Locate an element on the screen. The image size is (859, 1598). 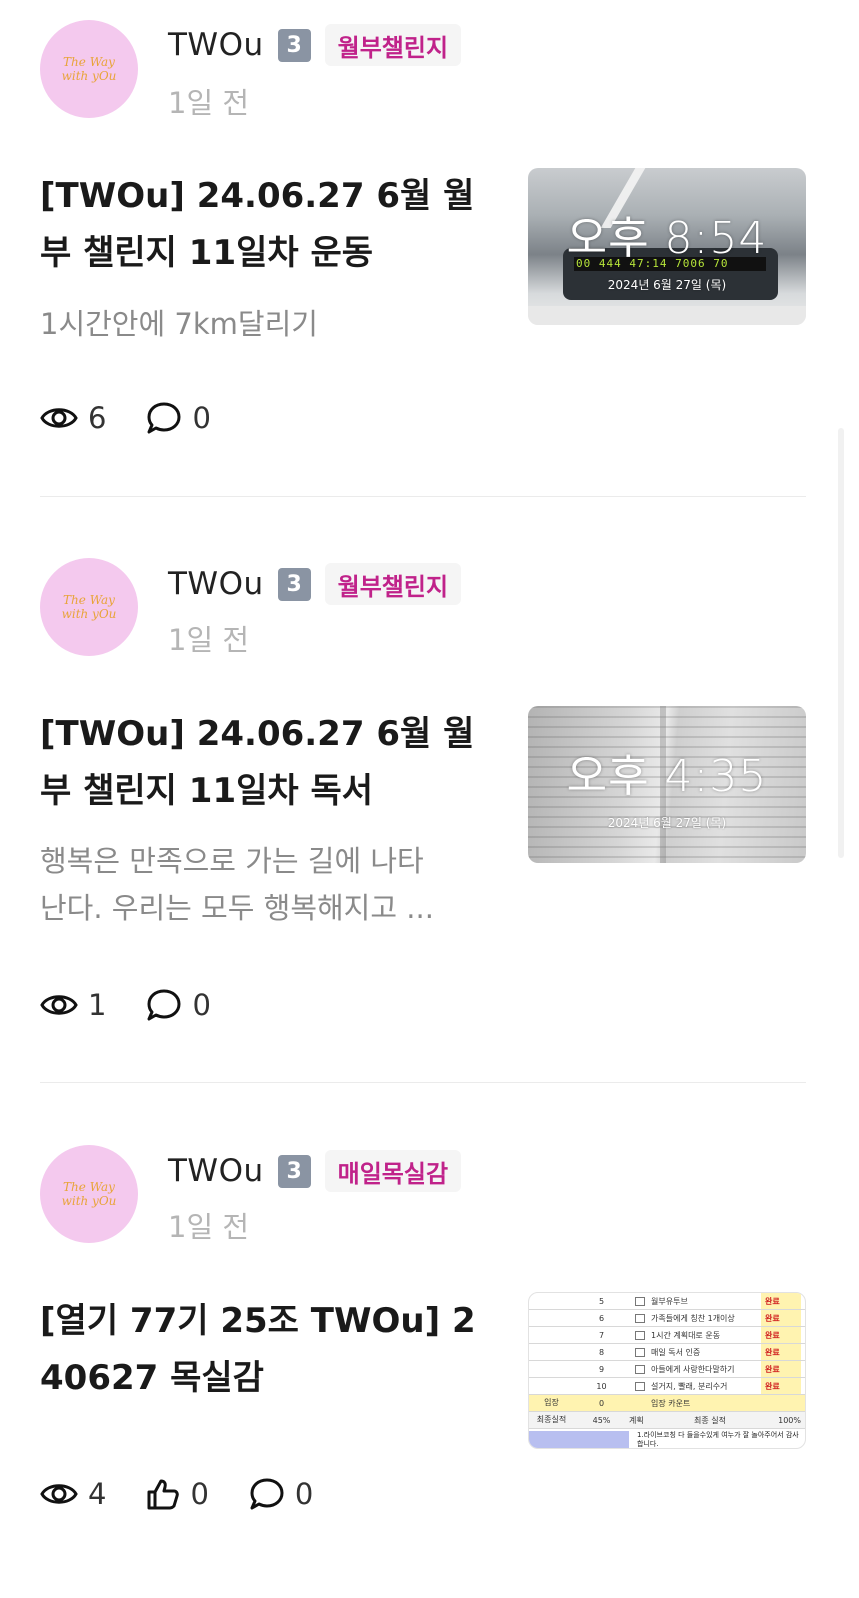
comments-stat: 0 is located at coordinates (281, 1494).